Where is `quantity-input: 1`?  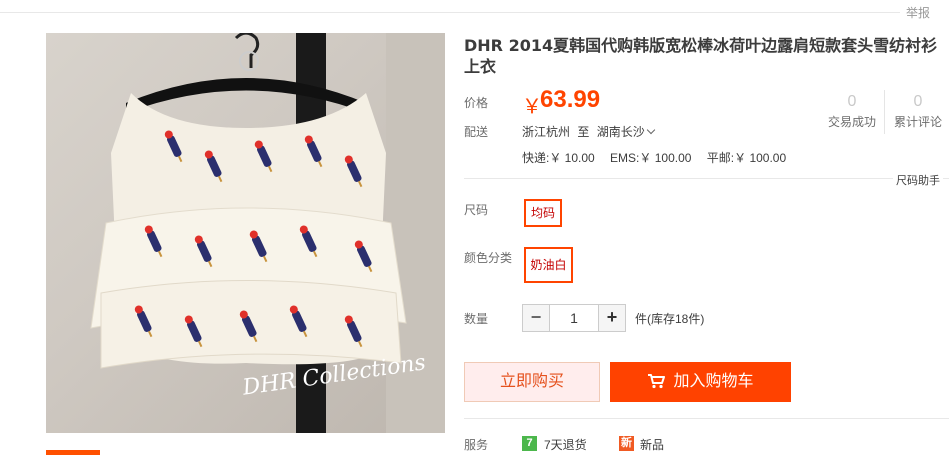
quantity-input: 1 is located at coordinates (574, 318).